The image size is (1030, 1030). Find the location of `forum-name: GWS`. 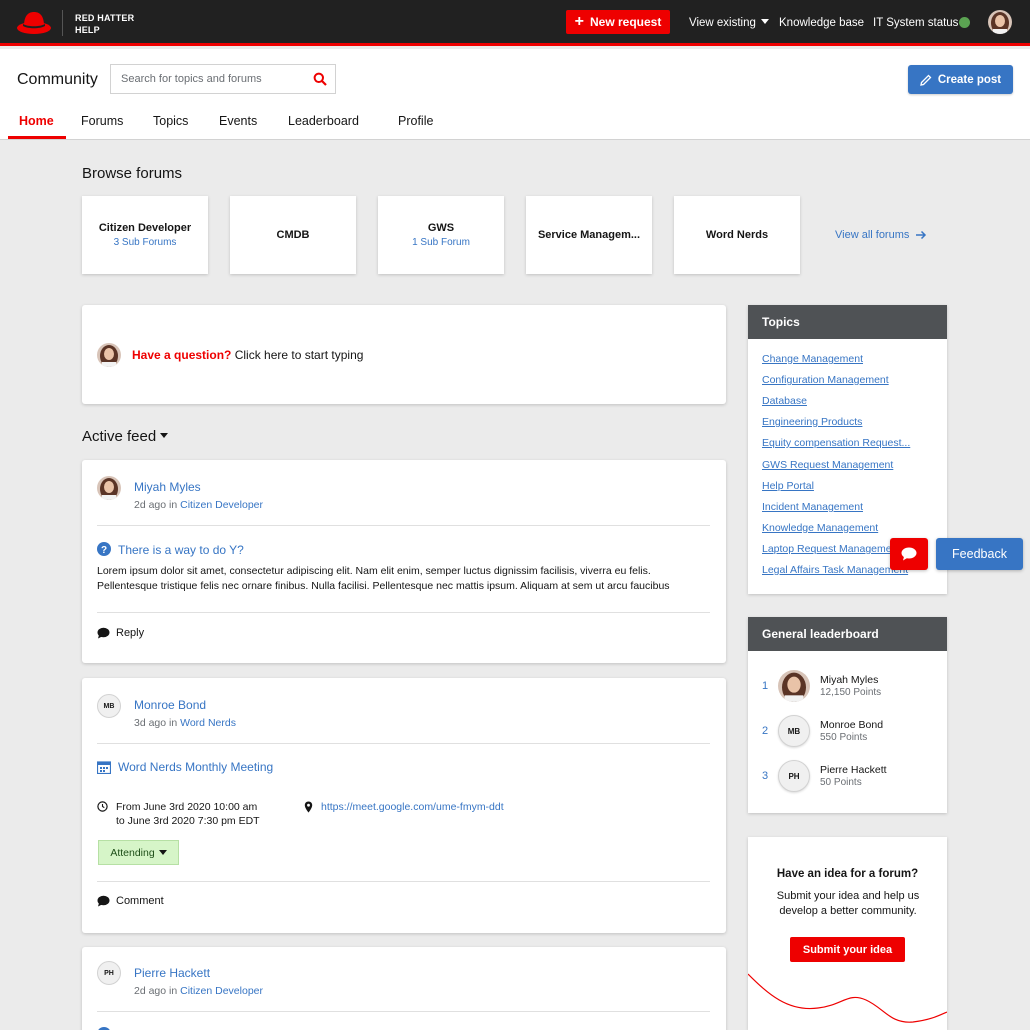

forum-name: GWS is located at coordinates (441, 228).